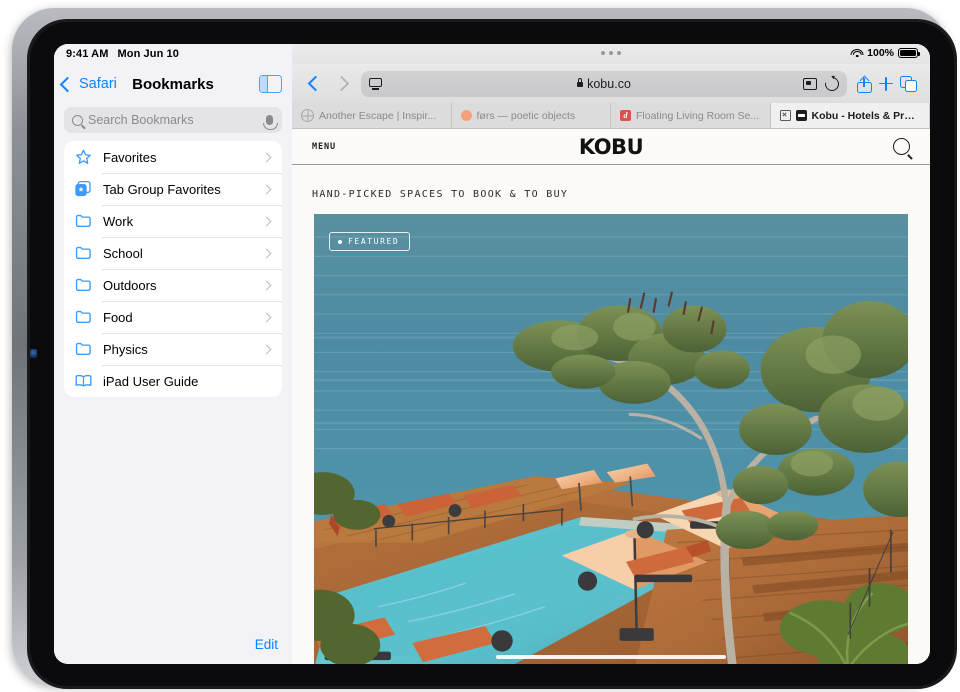 The image size is (960, 692). I want to click on tab-fors-poetic-objects: førs — poetic objects, so click(531, 115).